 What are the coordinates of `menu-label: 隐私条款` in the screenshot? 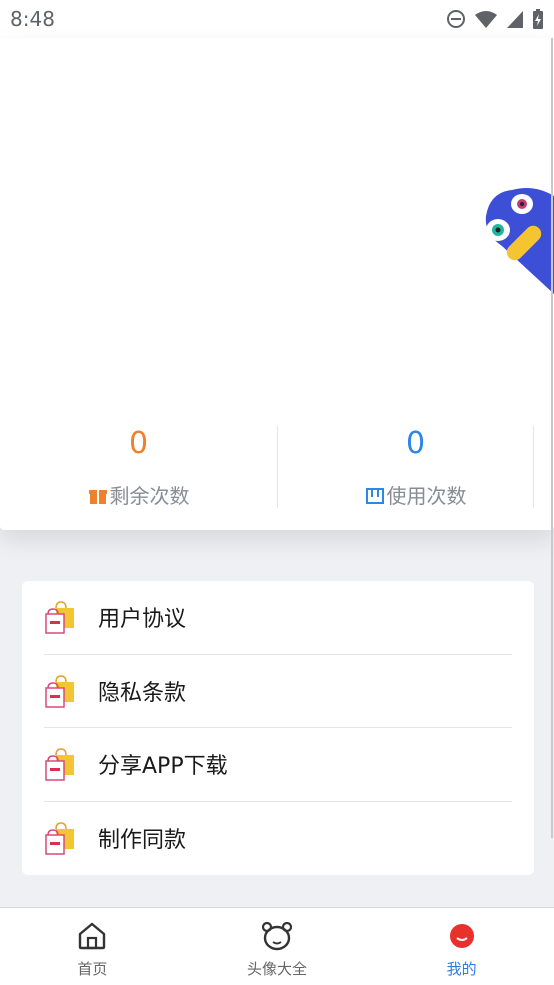 It's located at (142, 693).